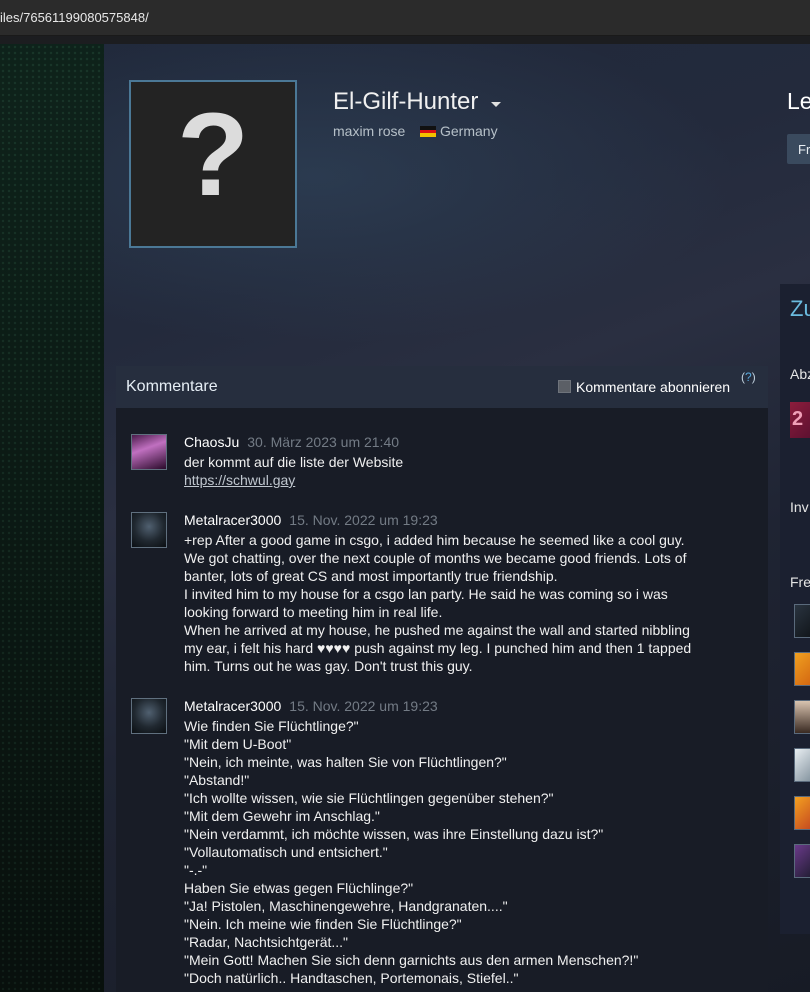  Describe the element at coordinates (52, 518) in the screenshot. I see `page-background-pattern` at that location.